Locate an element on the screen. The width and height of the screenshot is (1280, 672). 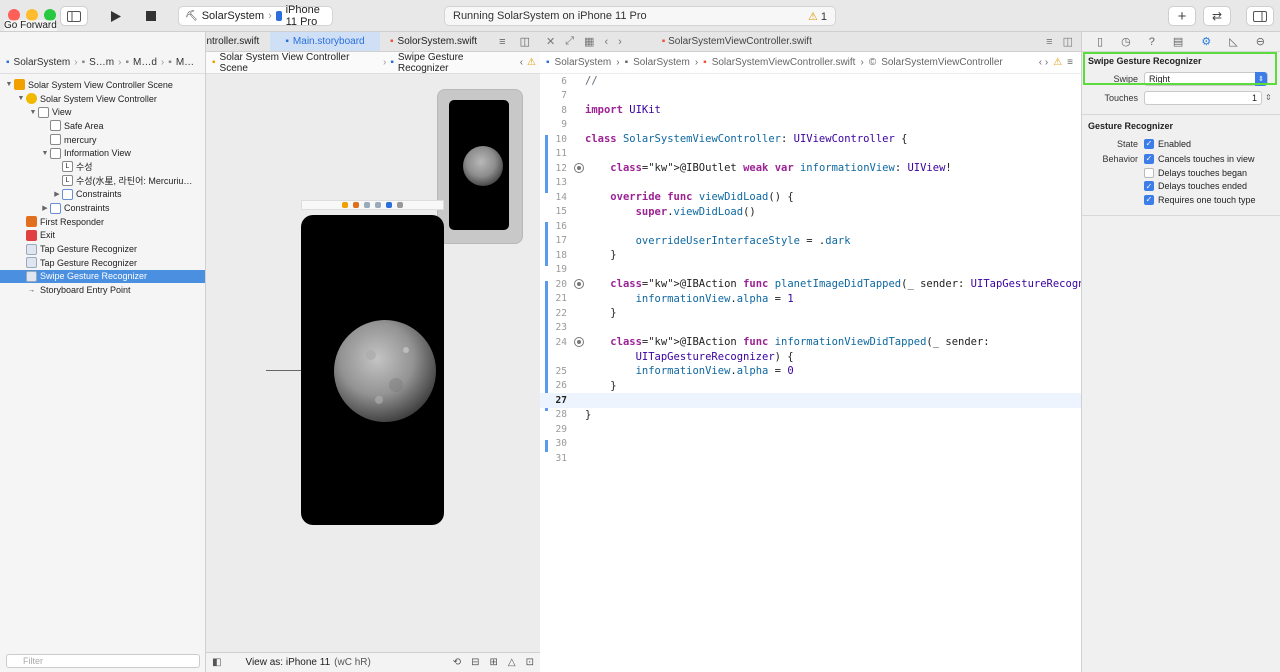
view-as-label: View as: iPhone 11 is located at coordinates (287, 662).